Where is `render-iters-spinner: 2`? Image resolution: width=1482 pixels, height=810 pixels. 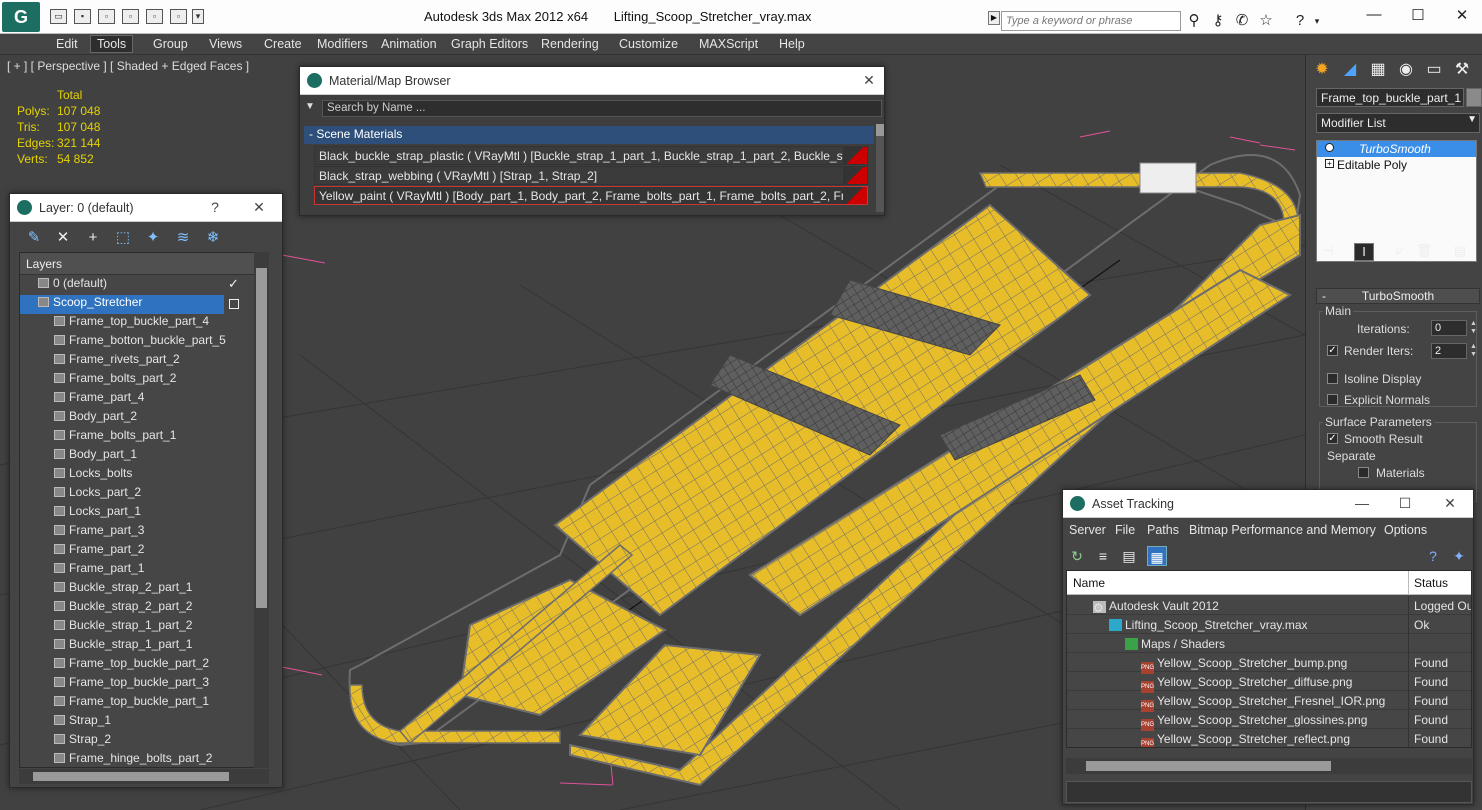 render-iters-spinner: 2 is located at coordinates (1449, 351).